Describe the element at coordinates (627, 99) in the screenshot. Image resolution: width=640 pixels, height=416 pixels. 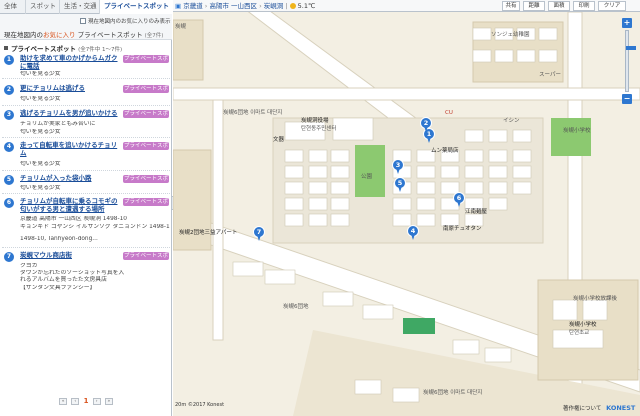
I see `zoom-out-button: −` at that location.